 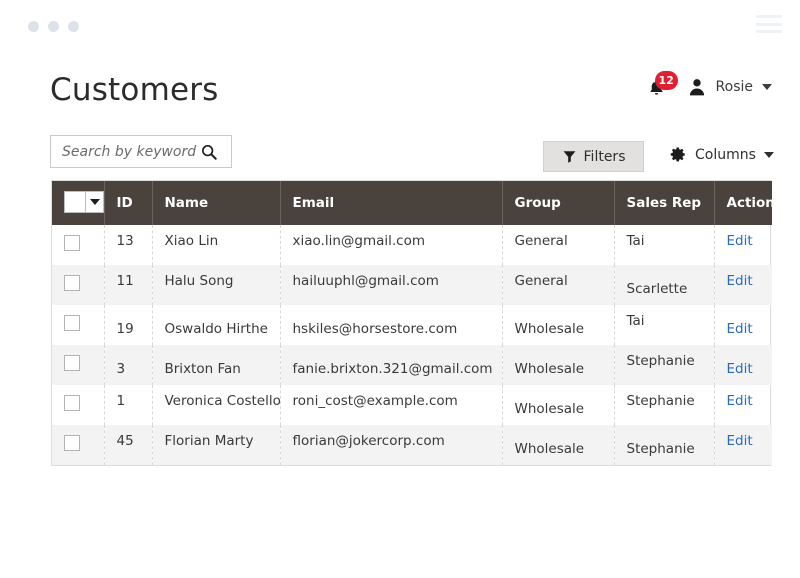 I want to click on table-header-row: ID Name Email Group Sales Rep Action, so click(x=413, y=203).